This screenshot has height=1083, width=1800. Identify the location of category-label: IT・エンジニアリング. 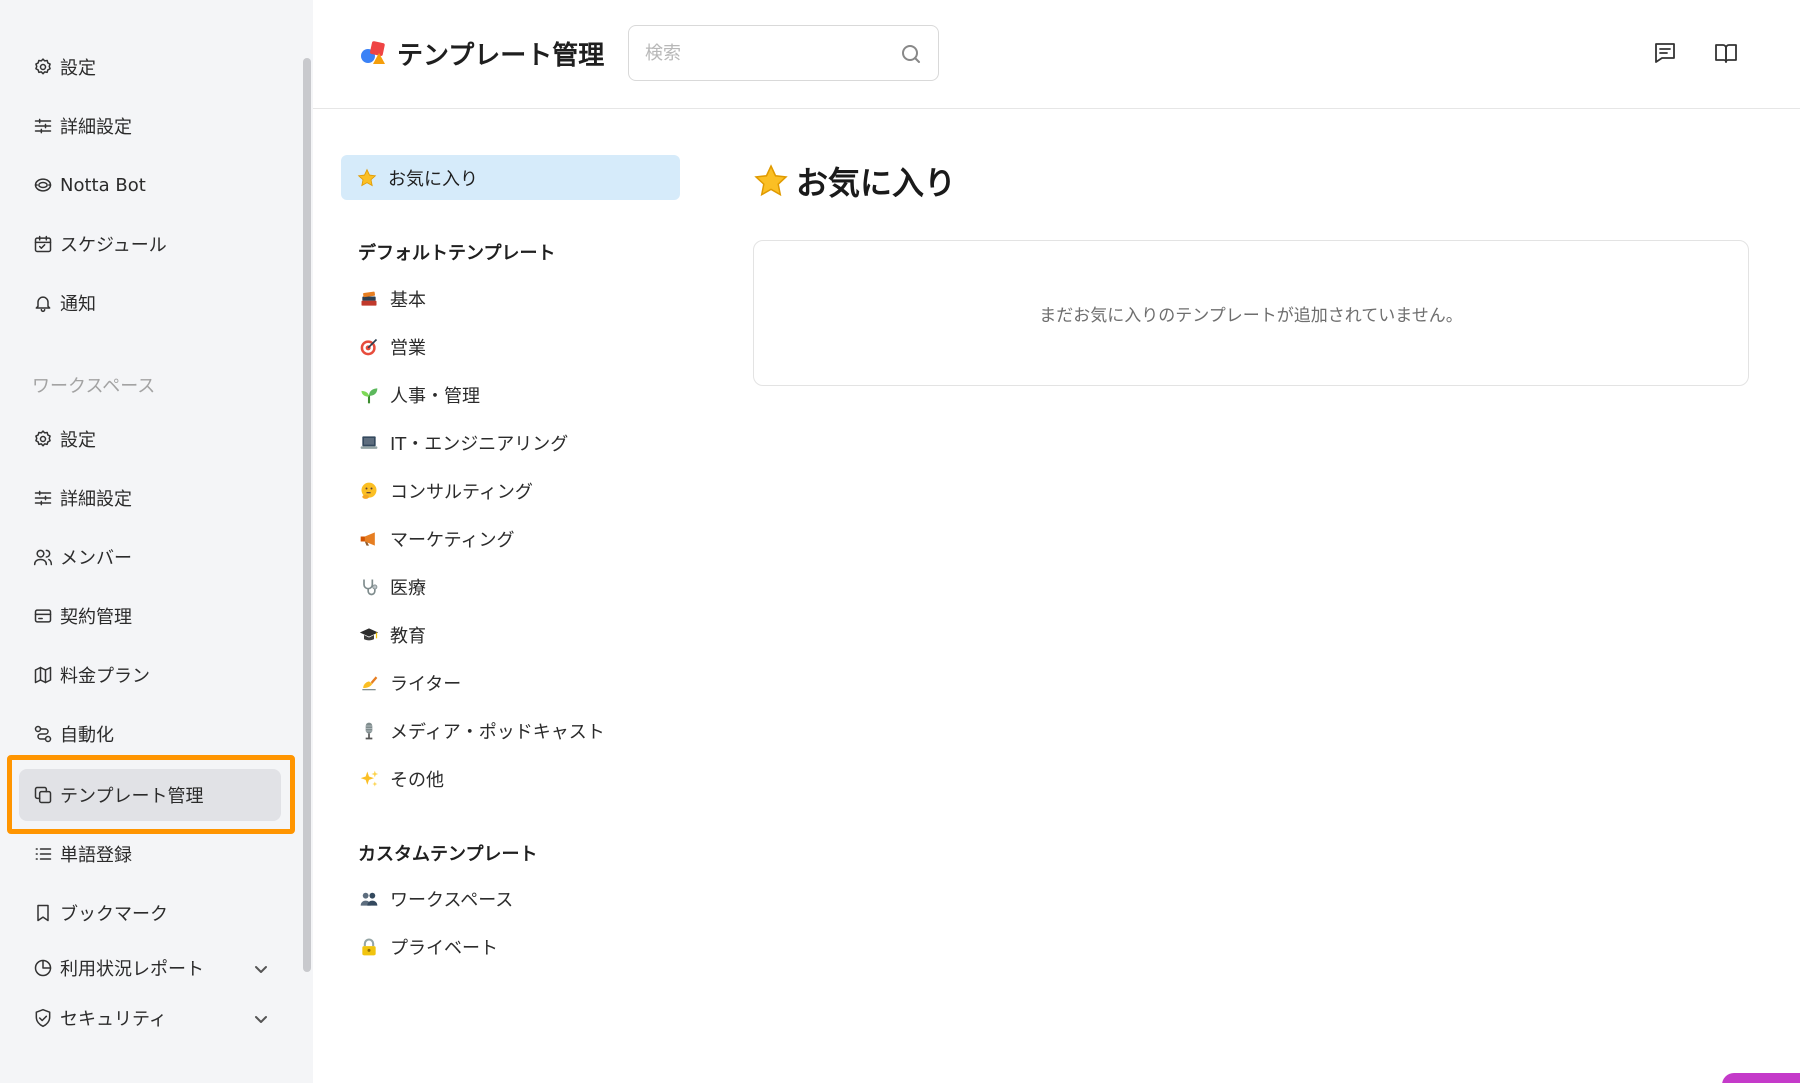
(479, 444).